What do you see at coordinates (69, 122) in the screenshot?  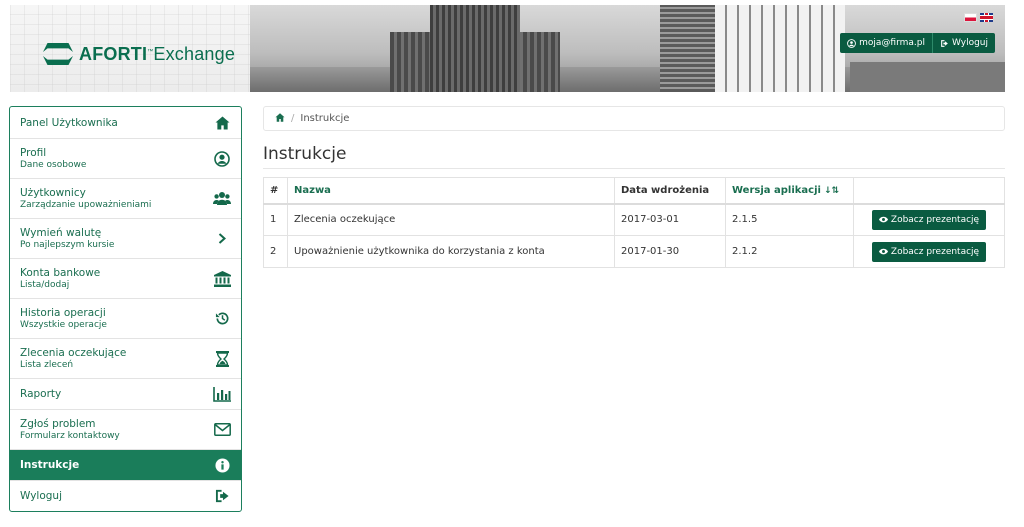 I see `sidebar-item-title: Panel Użytkownika` at bounding box center [69, 122].